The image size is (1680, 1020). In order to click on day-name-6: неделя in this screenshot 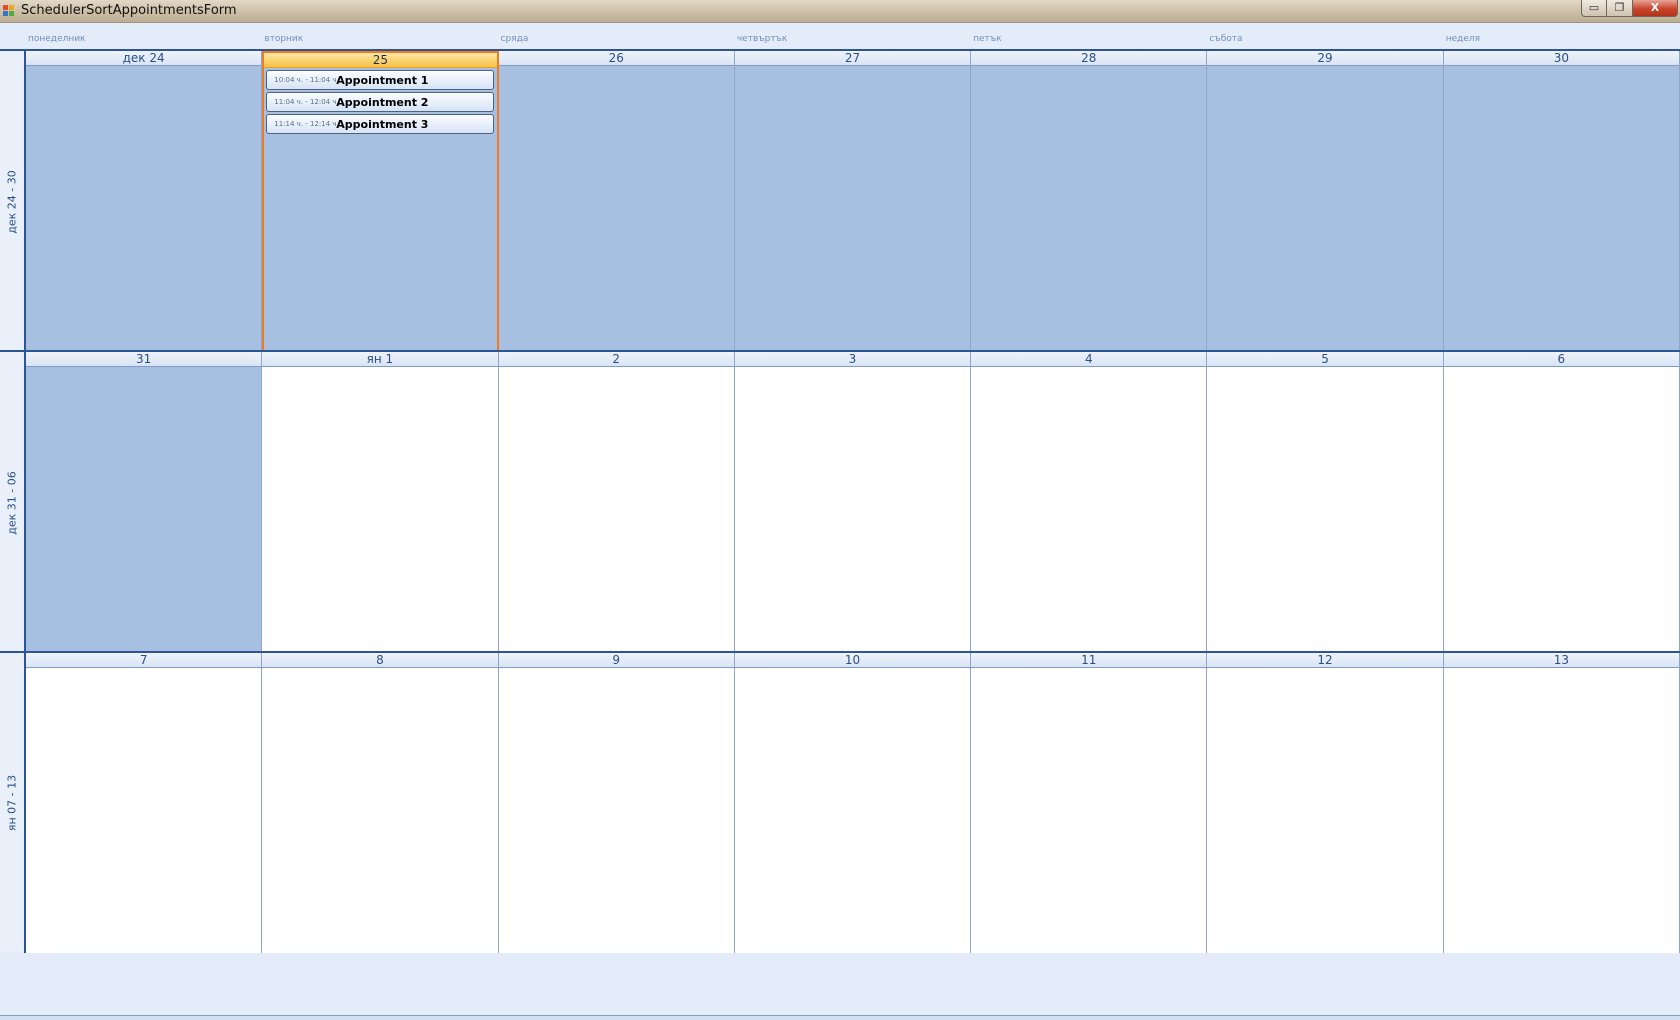, I will do `click(1463, 39)`.